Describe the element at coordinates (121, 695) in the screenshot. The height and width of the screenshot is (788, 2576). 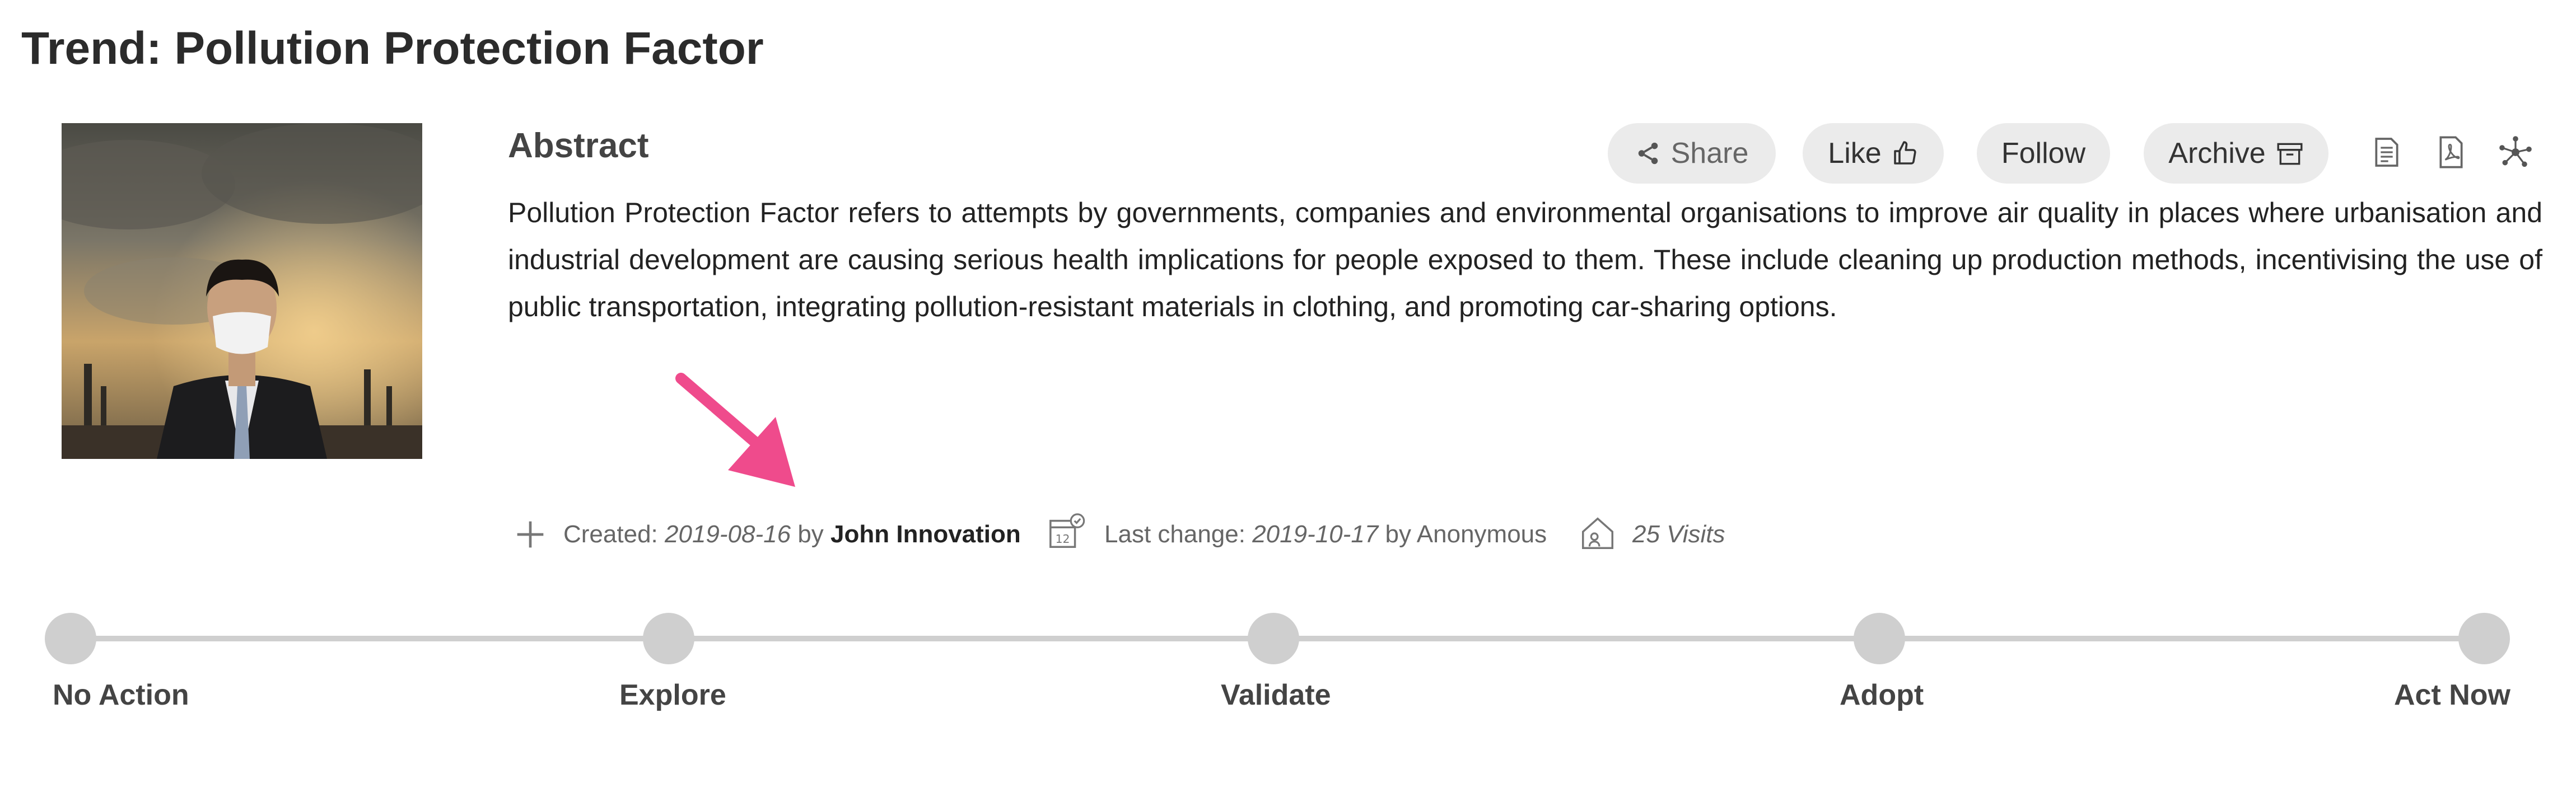
I see `stage-label-no-action: No Action` at that location.